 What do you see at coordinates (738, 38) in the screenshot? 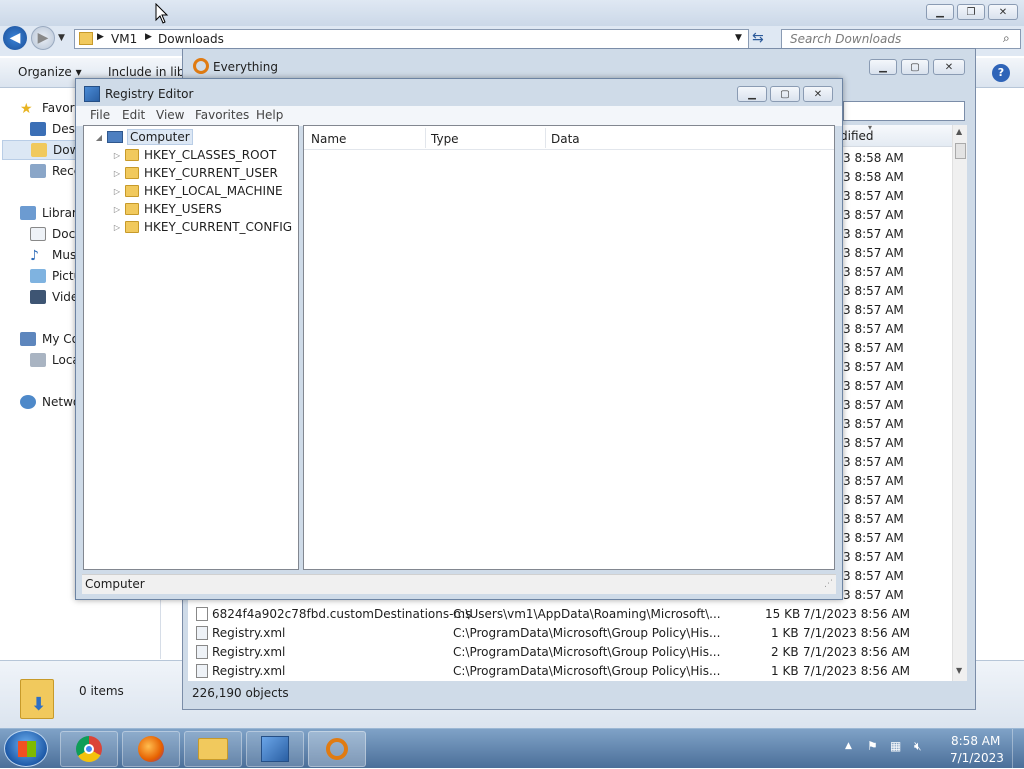
I see `address-dropdown-icon: ▼` at bounding box center [738, 38].